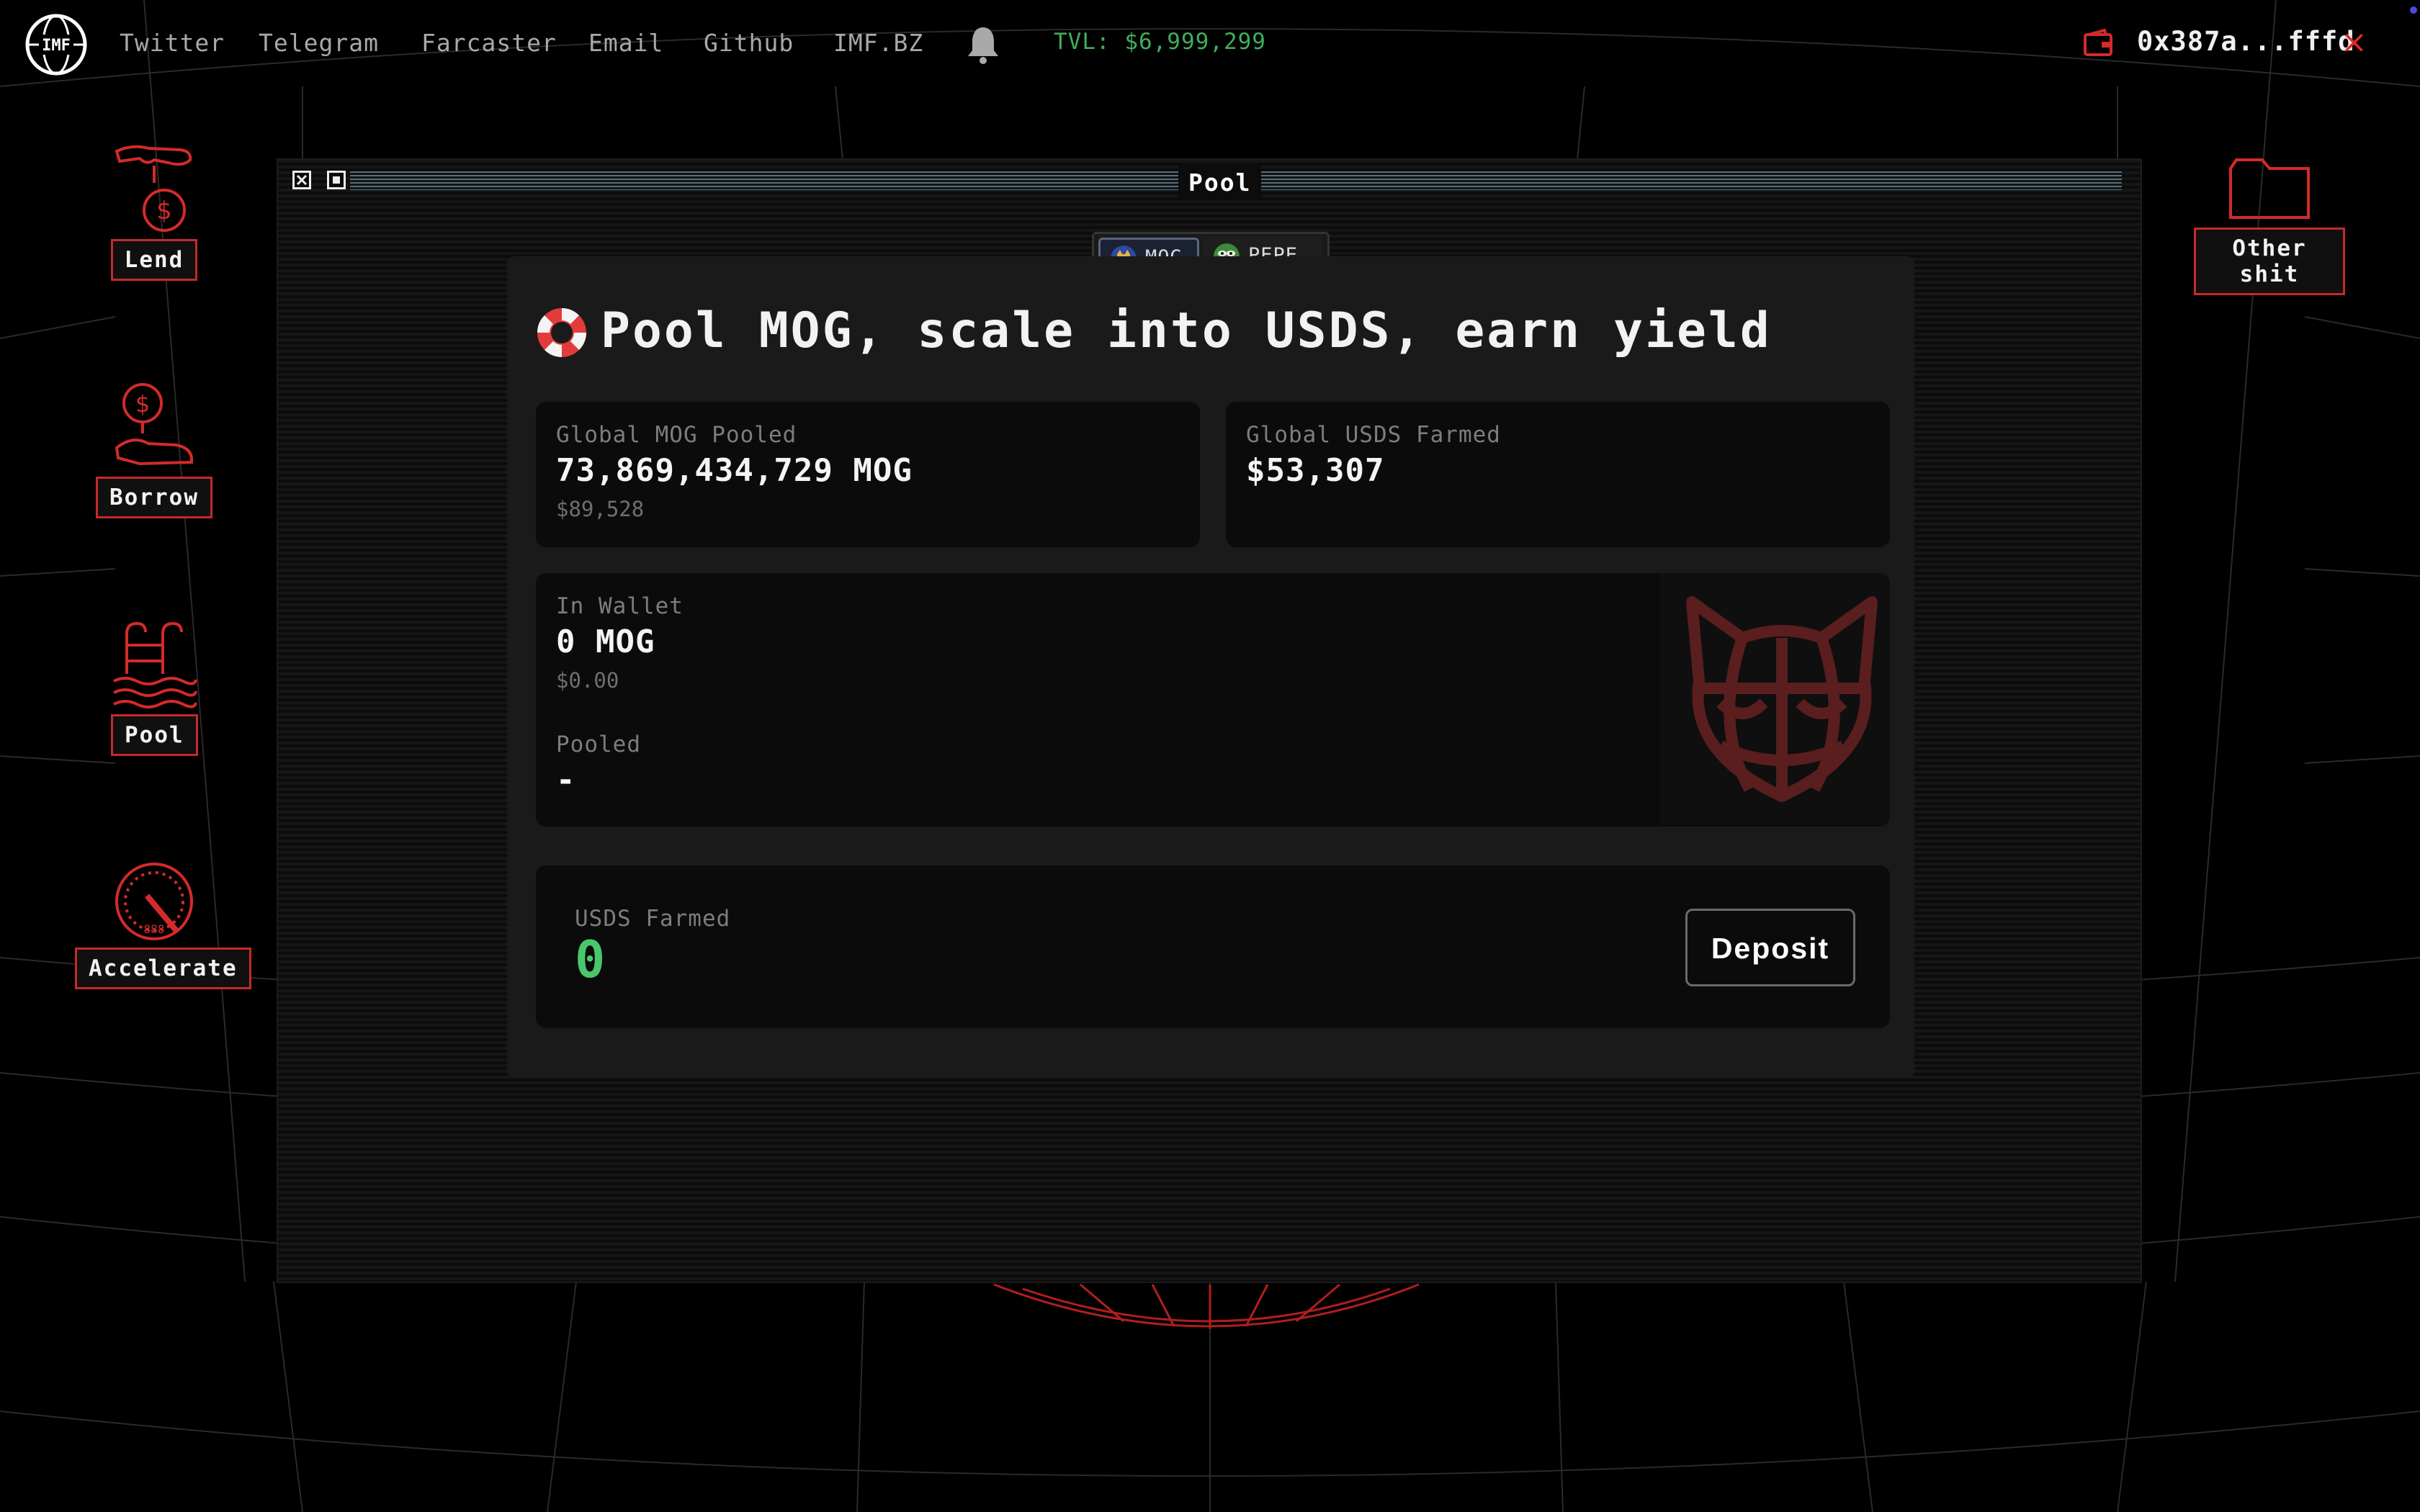  Describe the element at coordinates (2354, 42) in the screenshot. I see `disconnect-close-icon: ×` at that location.